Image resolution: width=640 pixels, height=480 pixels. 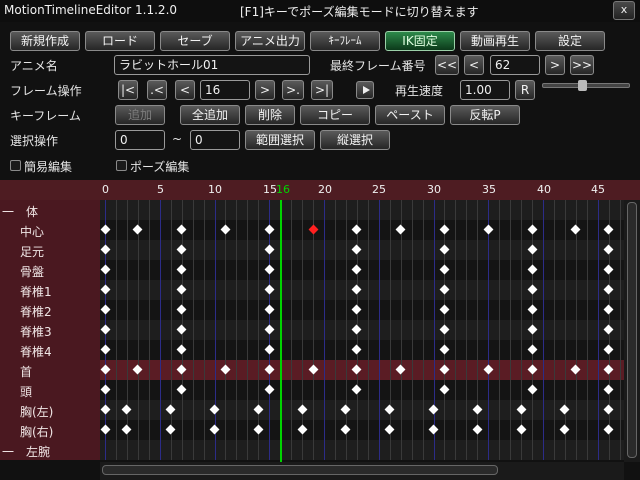 I want to click on load-button: ロード, so click(x=120, y=41).